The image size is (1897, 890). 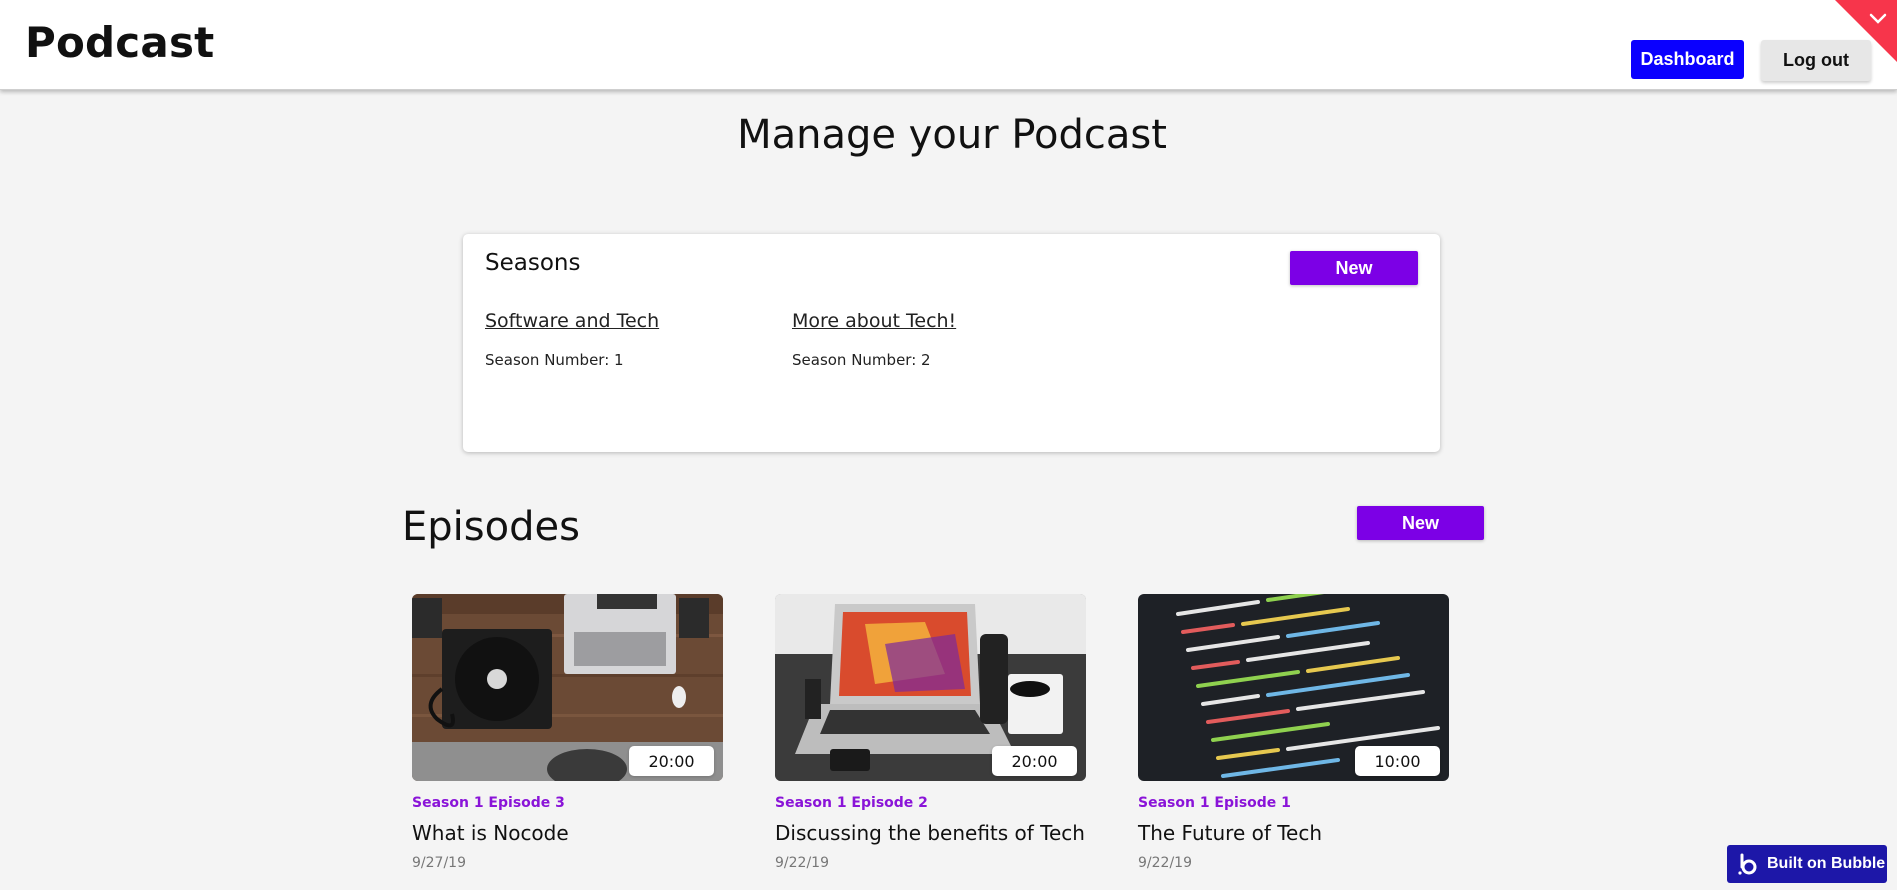 I want to click on page-title: Manage your Podcast, so click(x=952, y=135).